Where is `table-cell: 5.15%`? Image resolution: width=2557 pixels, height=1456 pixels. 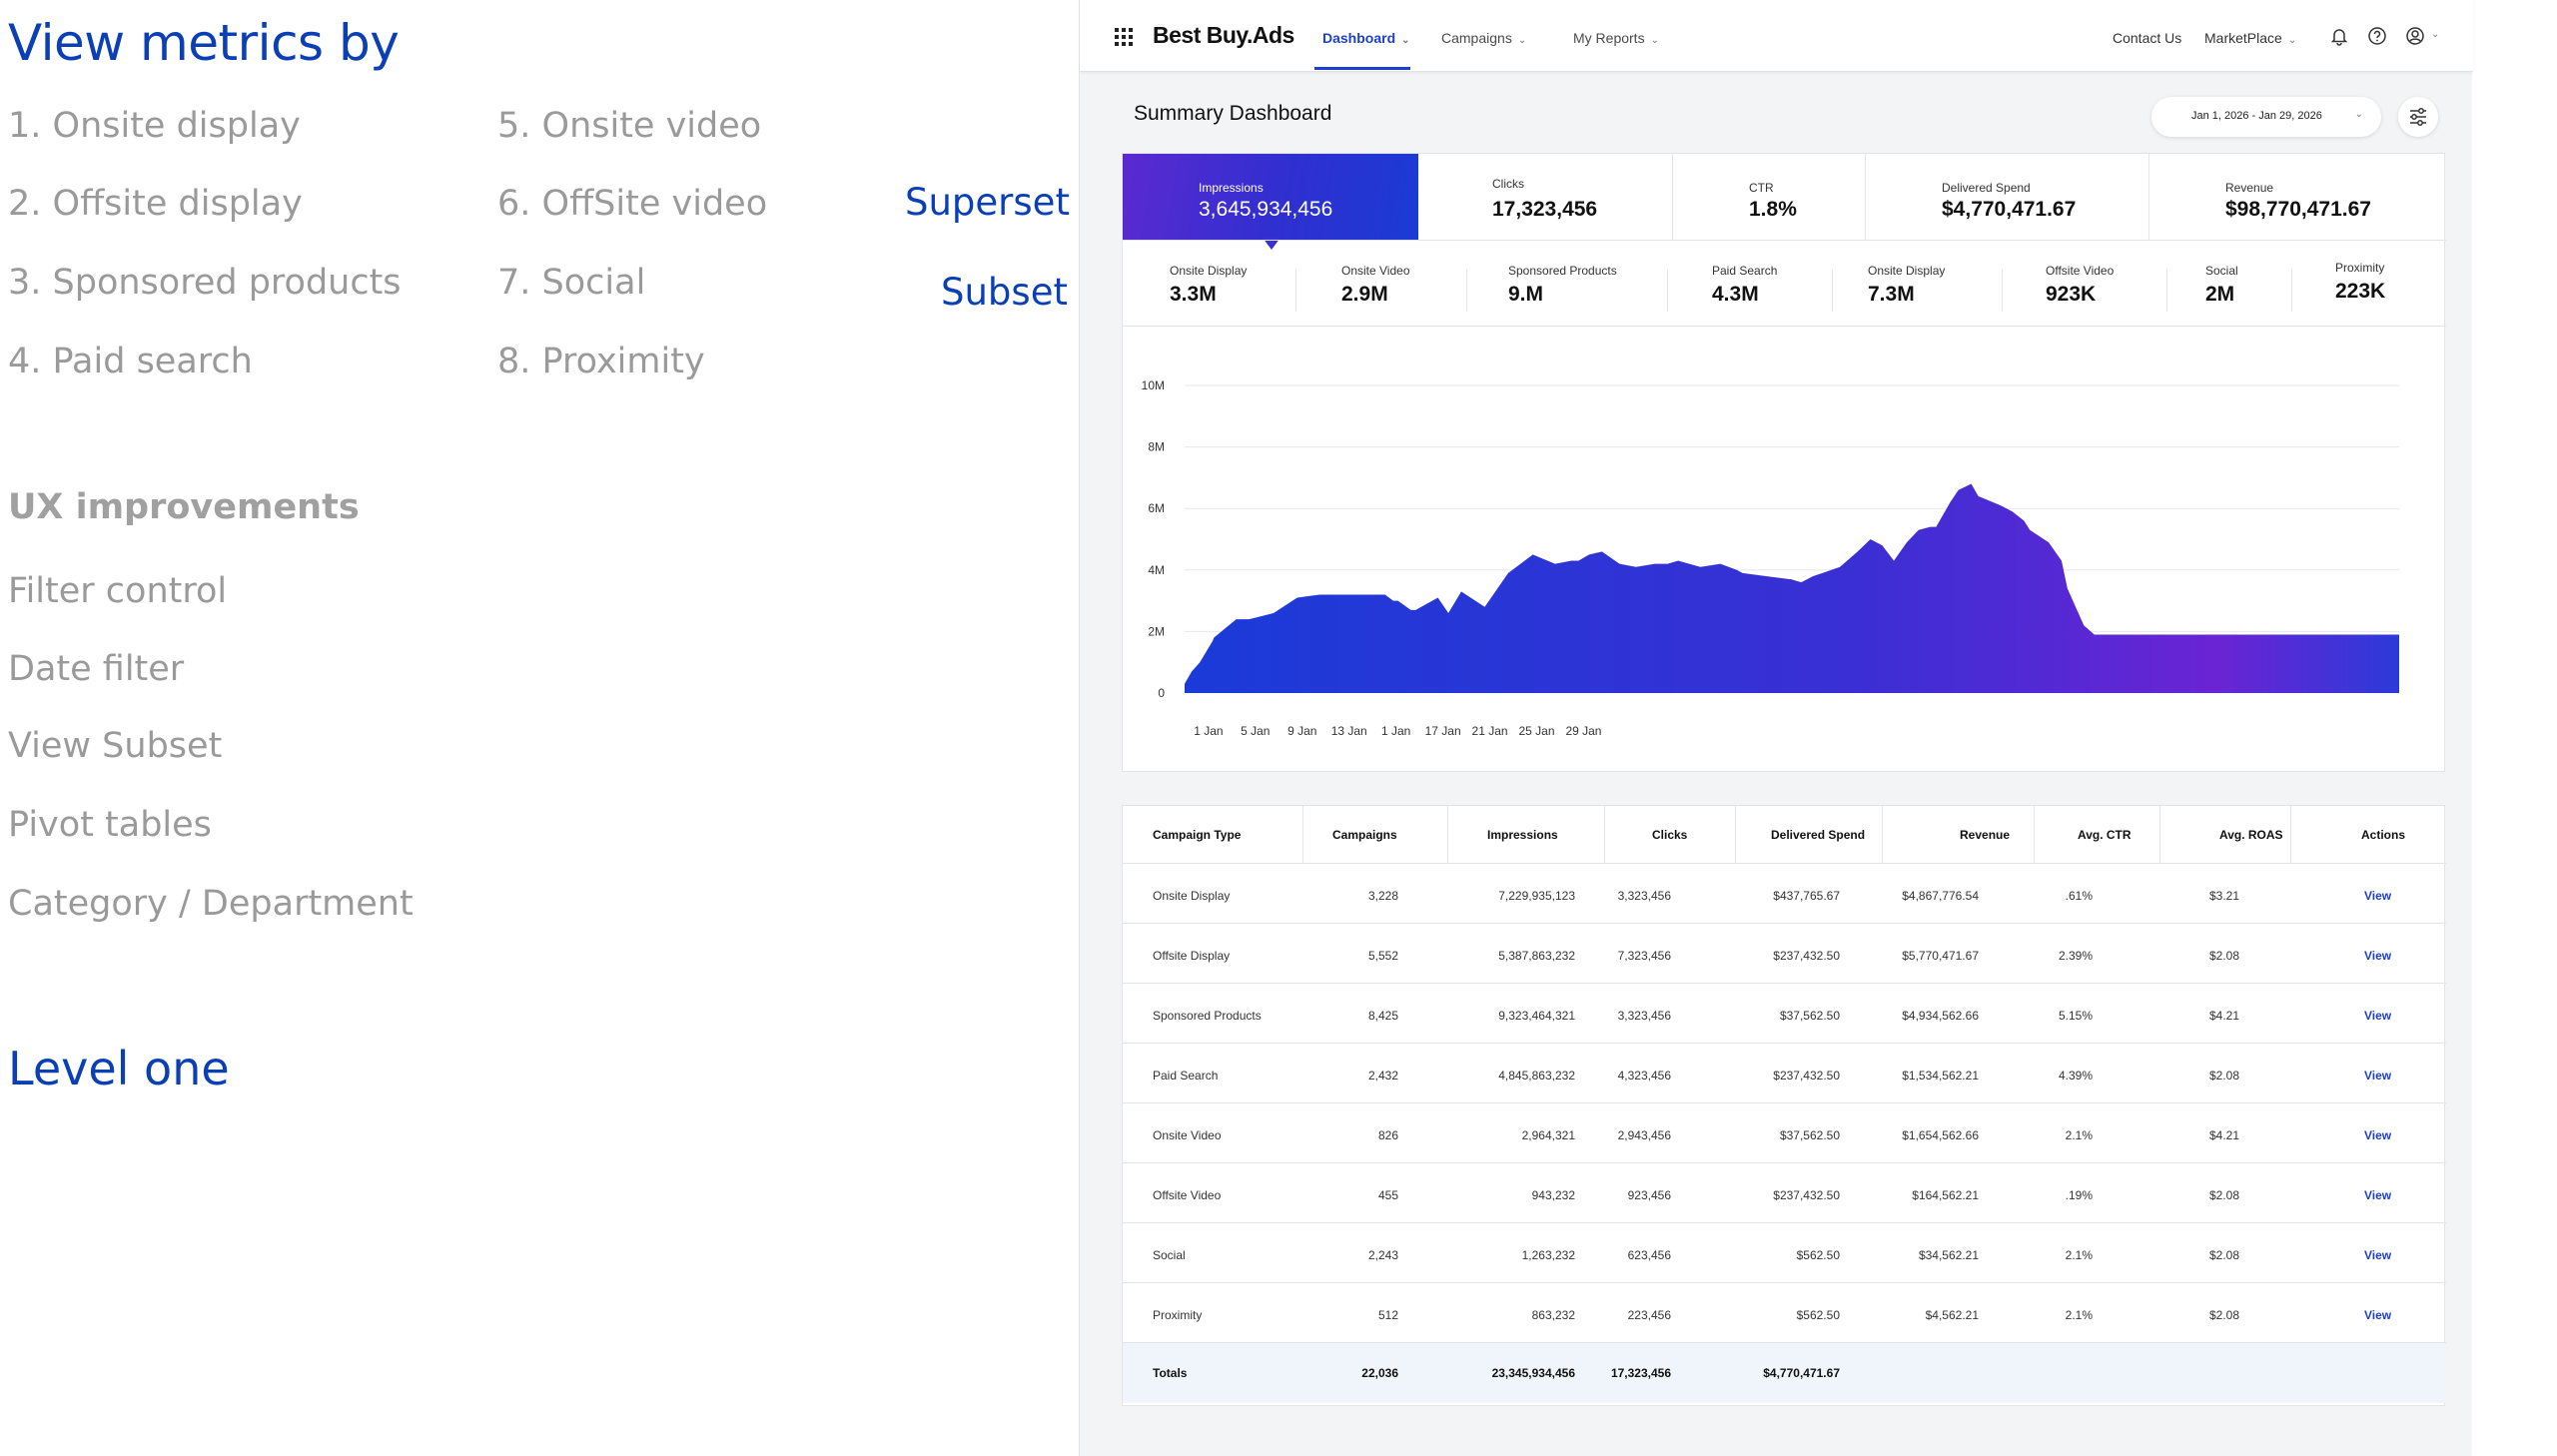 table-cell: 5.15% is located at coordinates (2075, 1016).